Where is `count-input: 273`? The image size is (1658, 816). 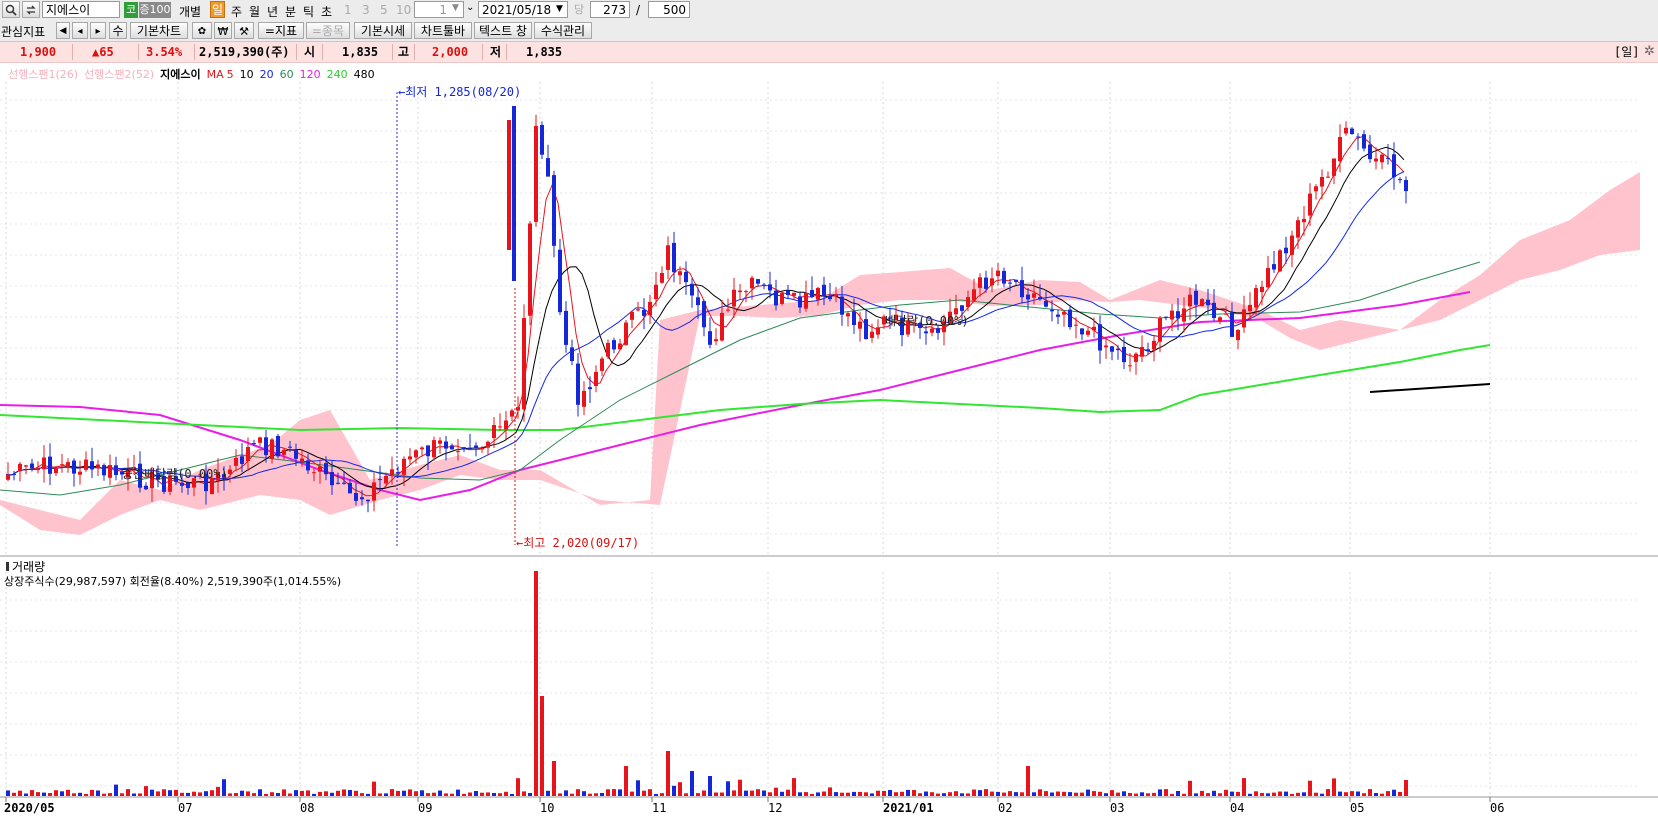
count-input: 273 is located at coordinates (610, 9).